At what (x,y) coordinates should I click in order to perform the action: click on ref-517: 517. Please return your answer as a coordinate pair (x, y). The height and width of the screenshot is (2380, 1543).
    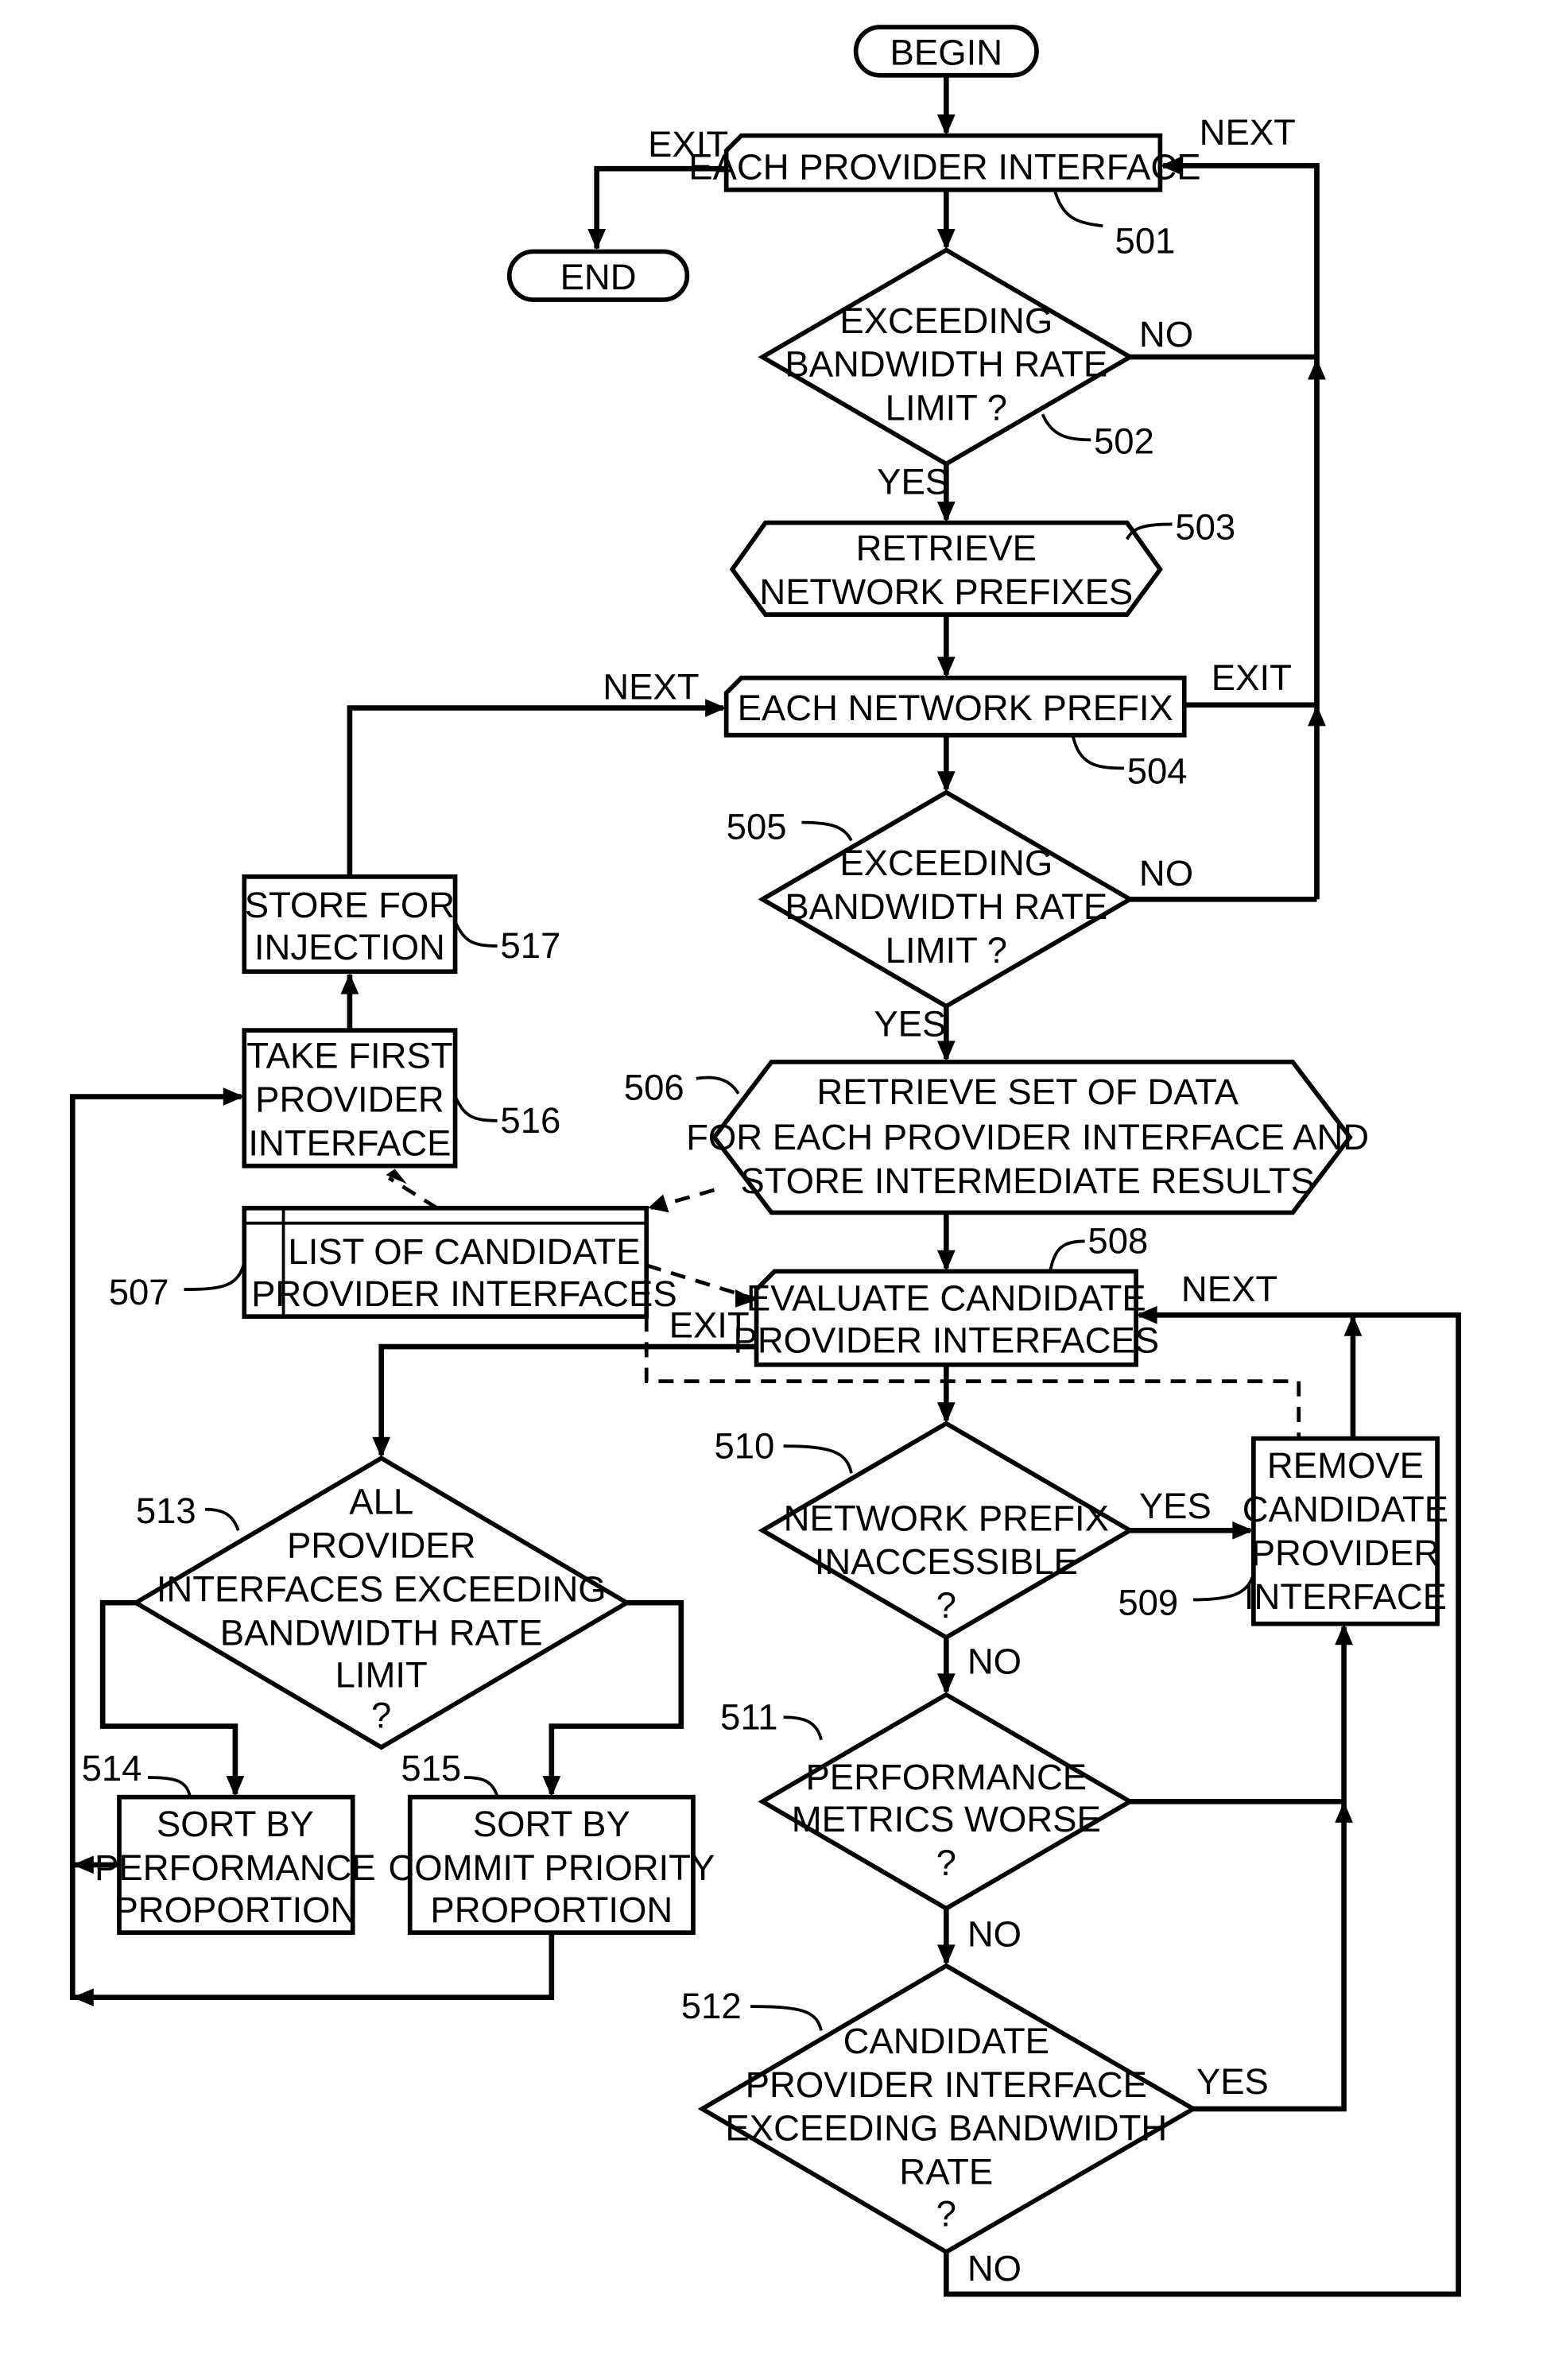
    Looking at the image, I should click on (530, 945).